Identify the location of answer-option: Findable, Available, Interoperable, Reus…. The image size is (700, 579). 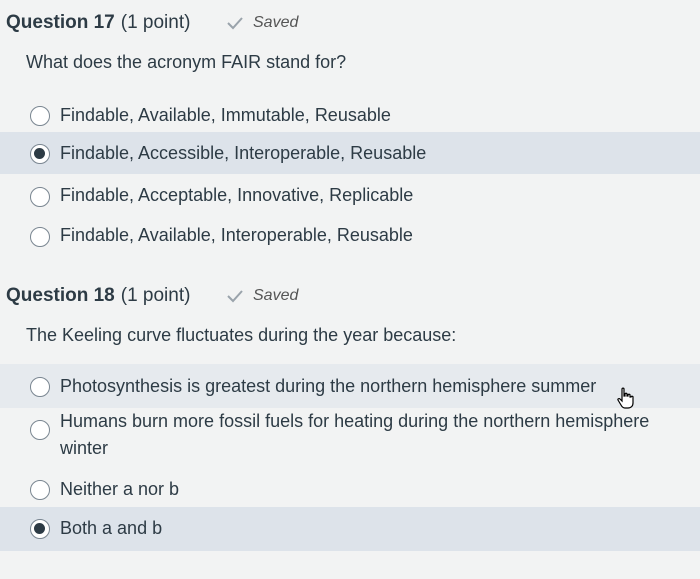
(350, 236).